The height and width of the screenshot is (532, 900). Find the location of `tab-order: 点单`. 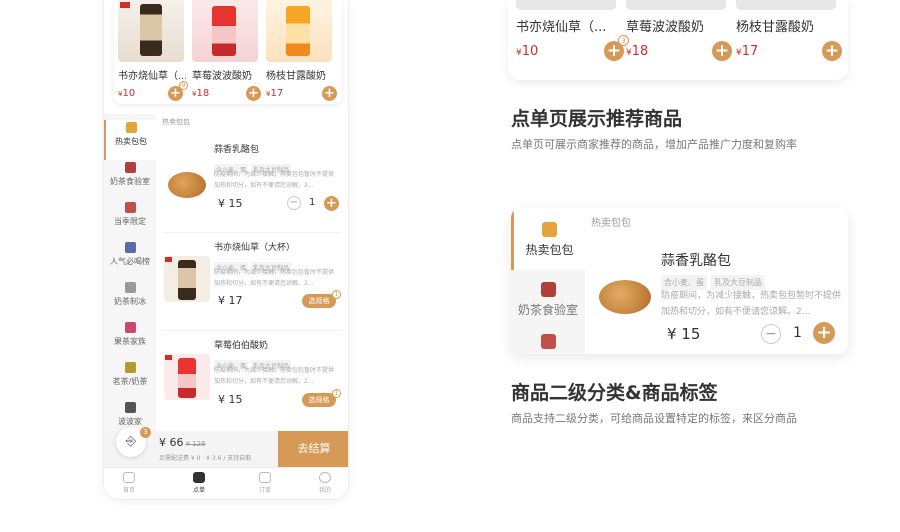

tab-order: 点单 is located at coordinates (199, 483).